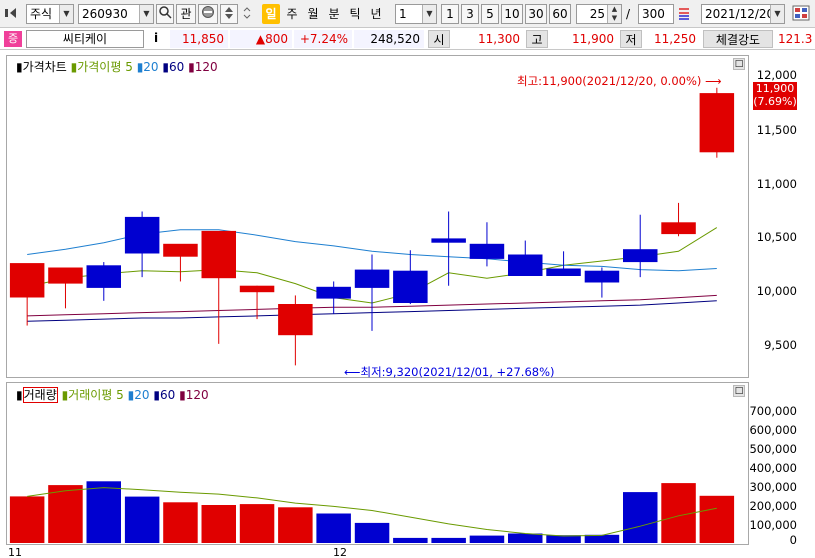 The image size is (815, 558). What do you see at coordinates (775, 101) in the screenshot?
I see `last-price-pct: (7.69%)` at bounding box center [775, 101].